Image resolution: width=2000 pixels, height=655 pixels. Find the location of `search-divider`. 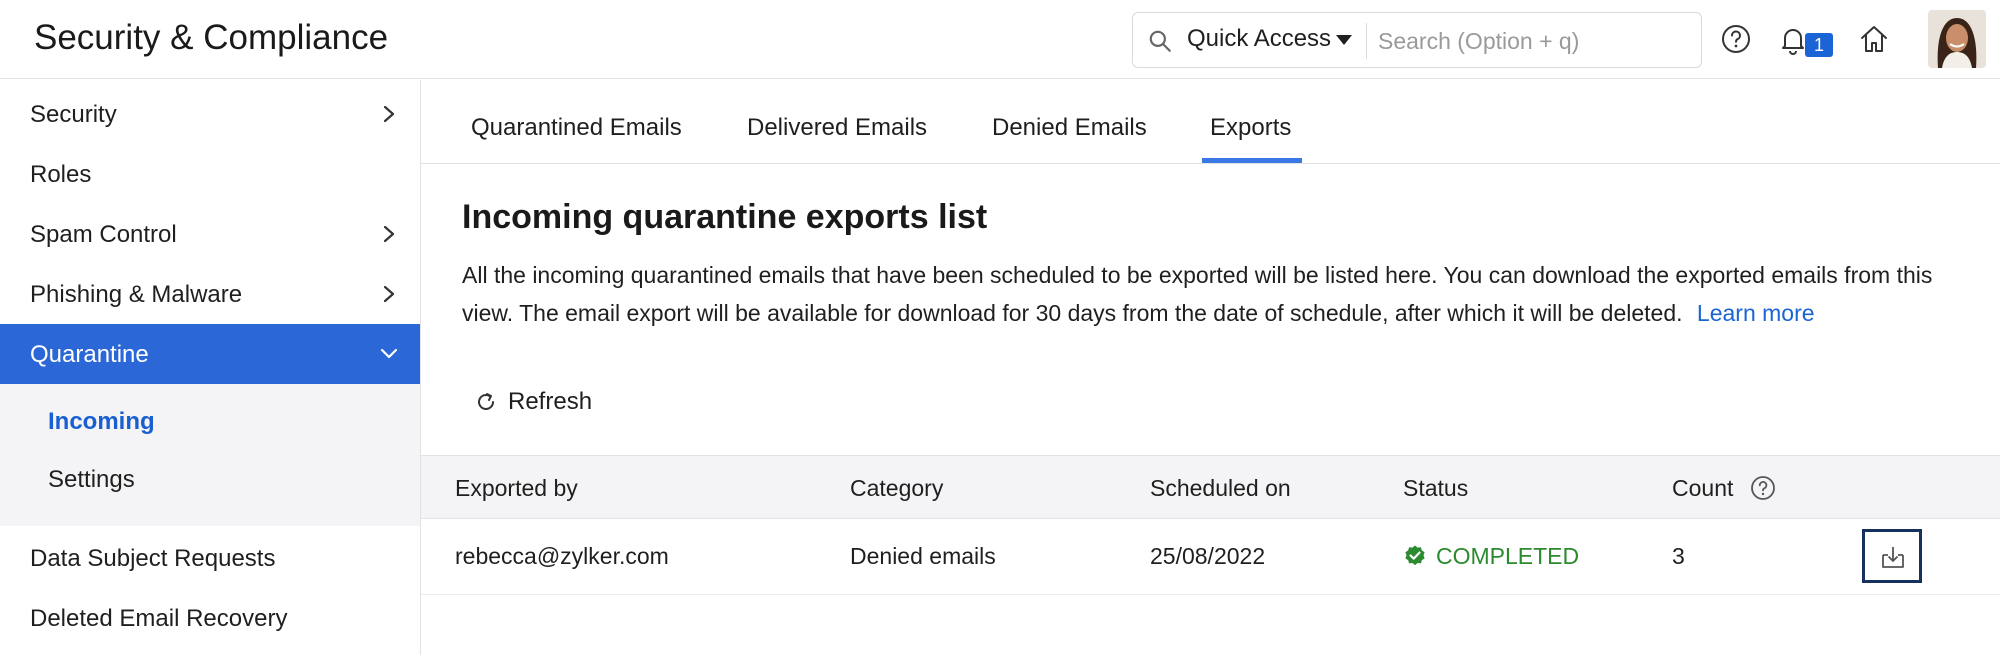

search-divider is located at coordinates (1366, 41).